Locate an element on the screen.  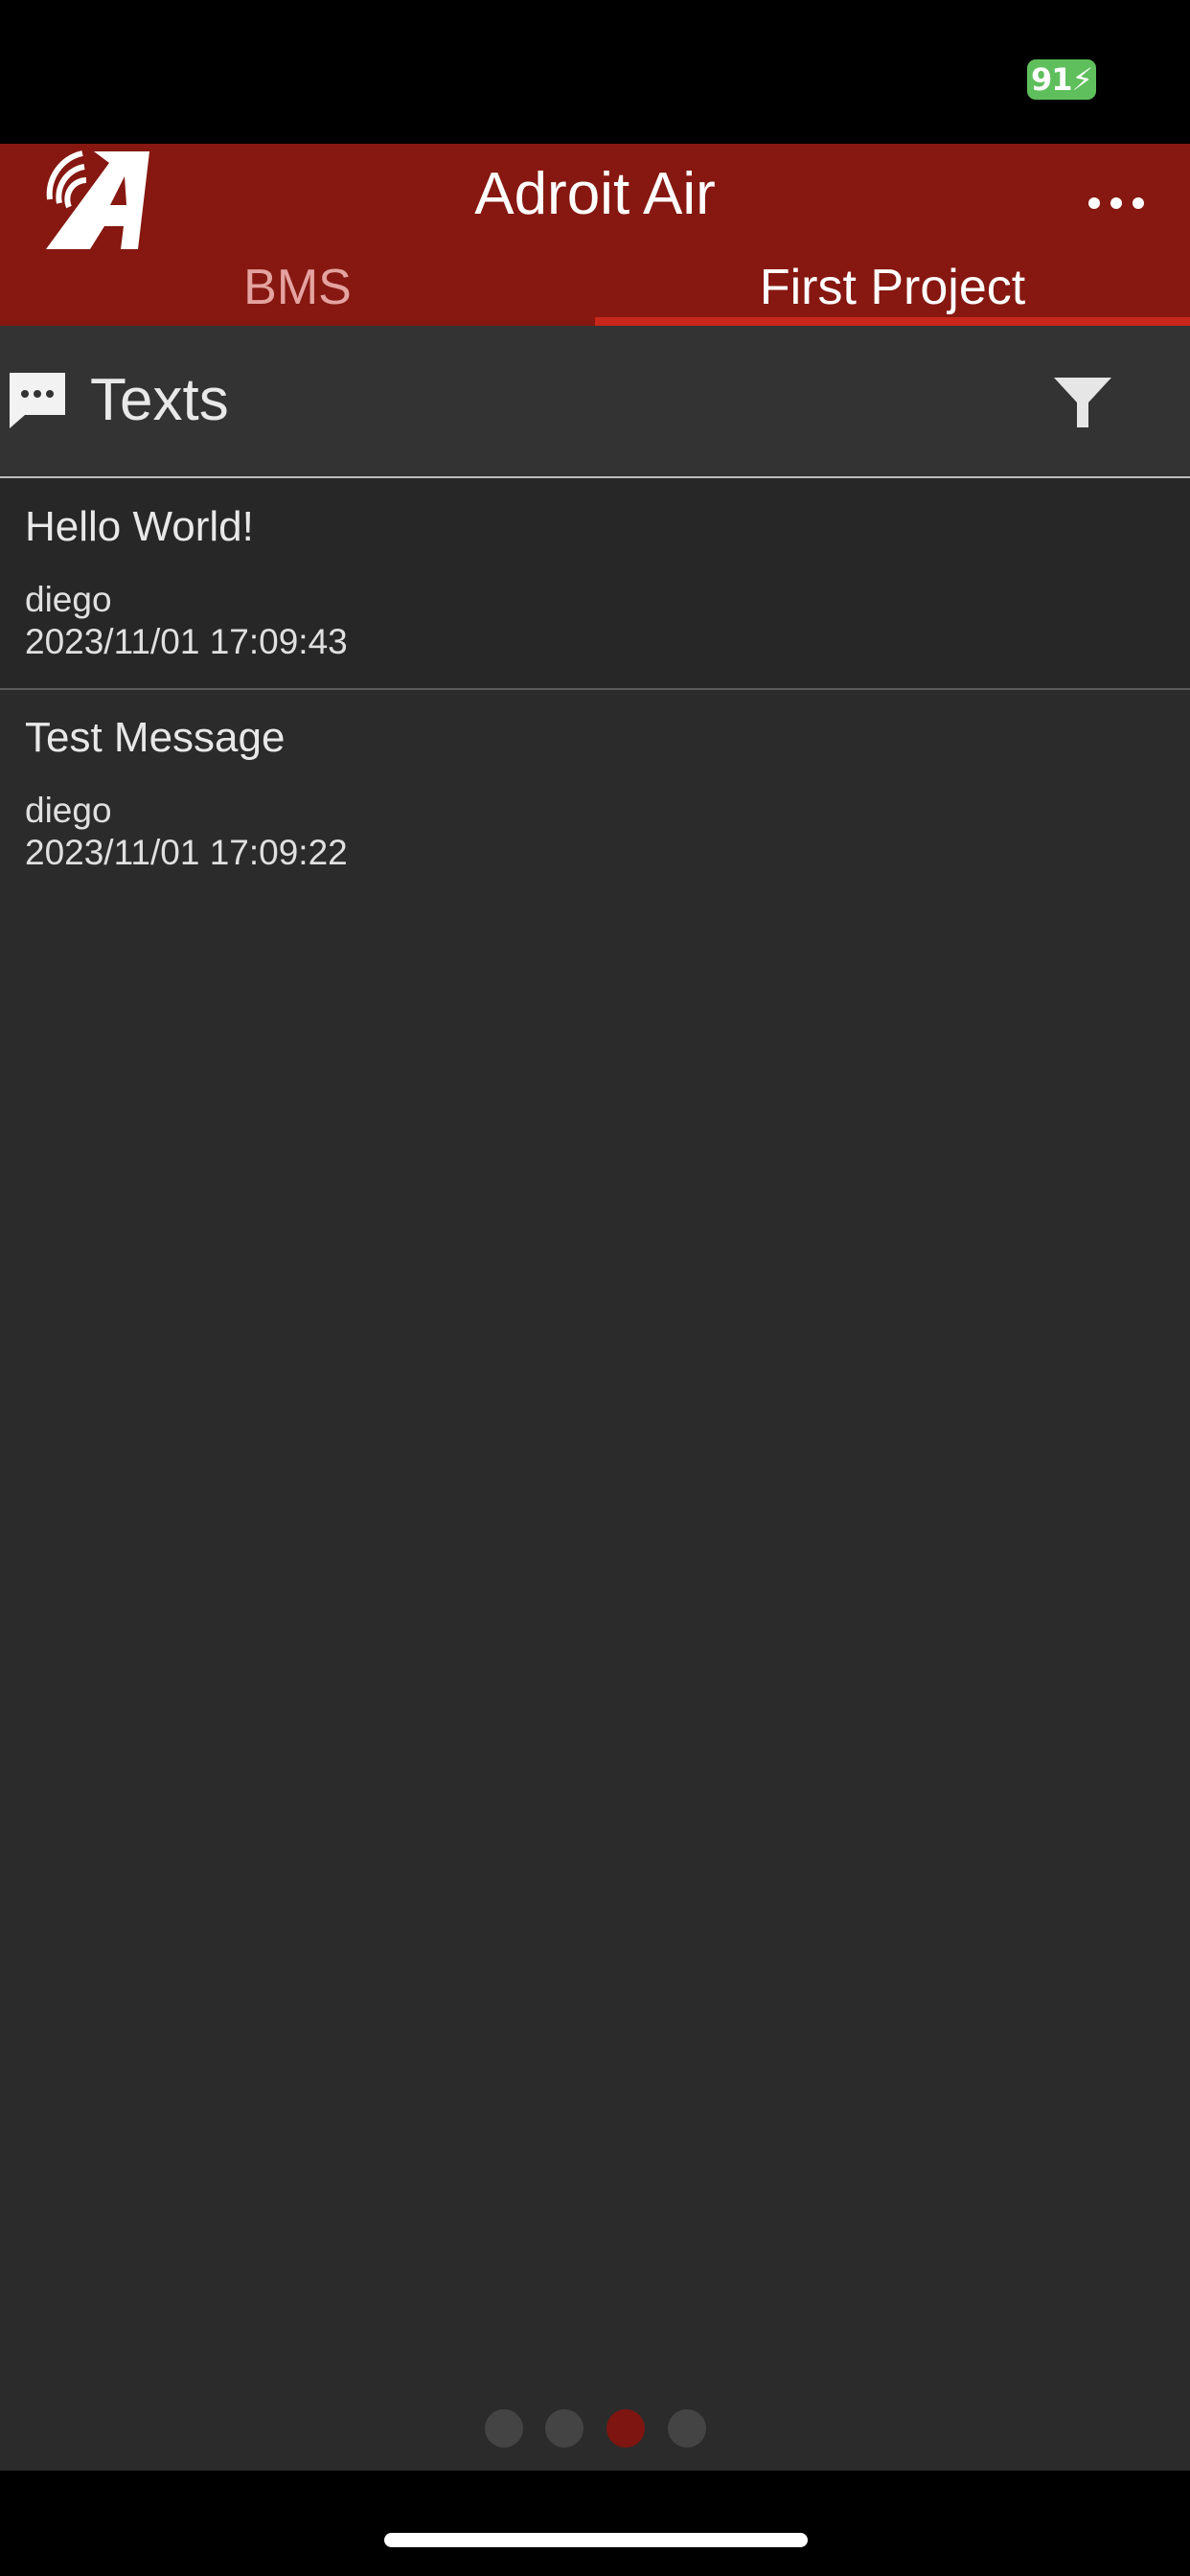
section-title: Texts is located at coordinates (159, 400).